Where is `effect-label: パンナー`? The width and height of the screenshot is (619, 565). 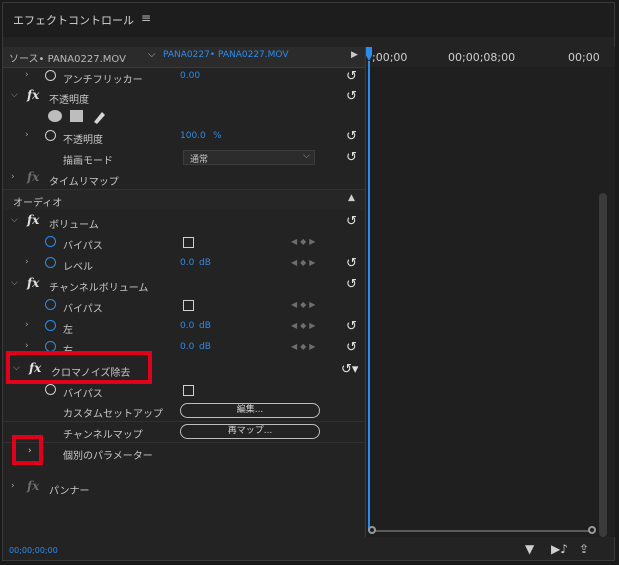 effect-label: パンナー is located at coordinates (69, 491).